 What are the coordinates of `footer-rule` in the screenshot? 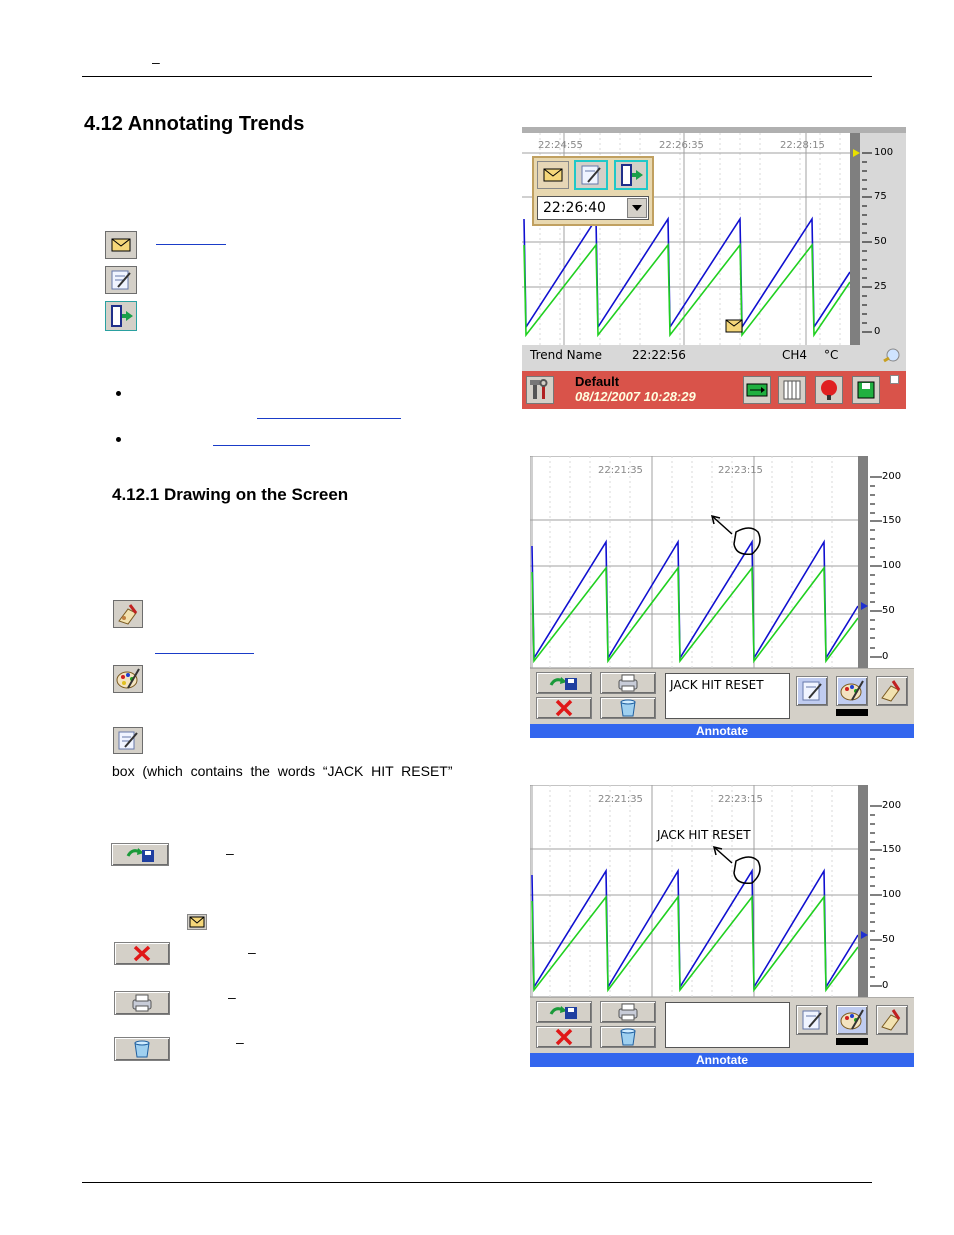 It's located at (477, 1182).